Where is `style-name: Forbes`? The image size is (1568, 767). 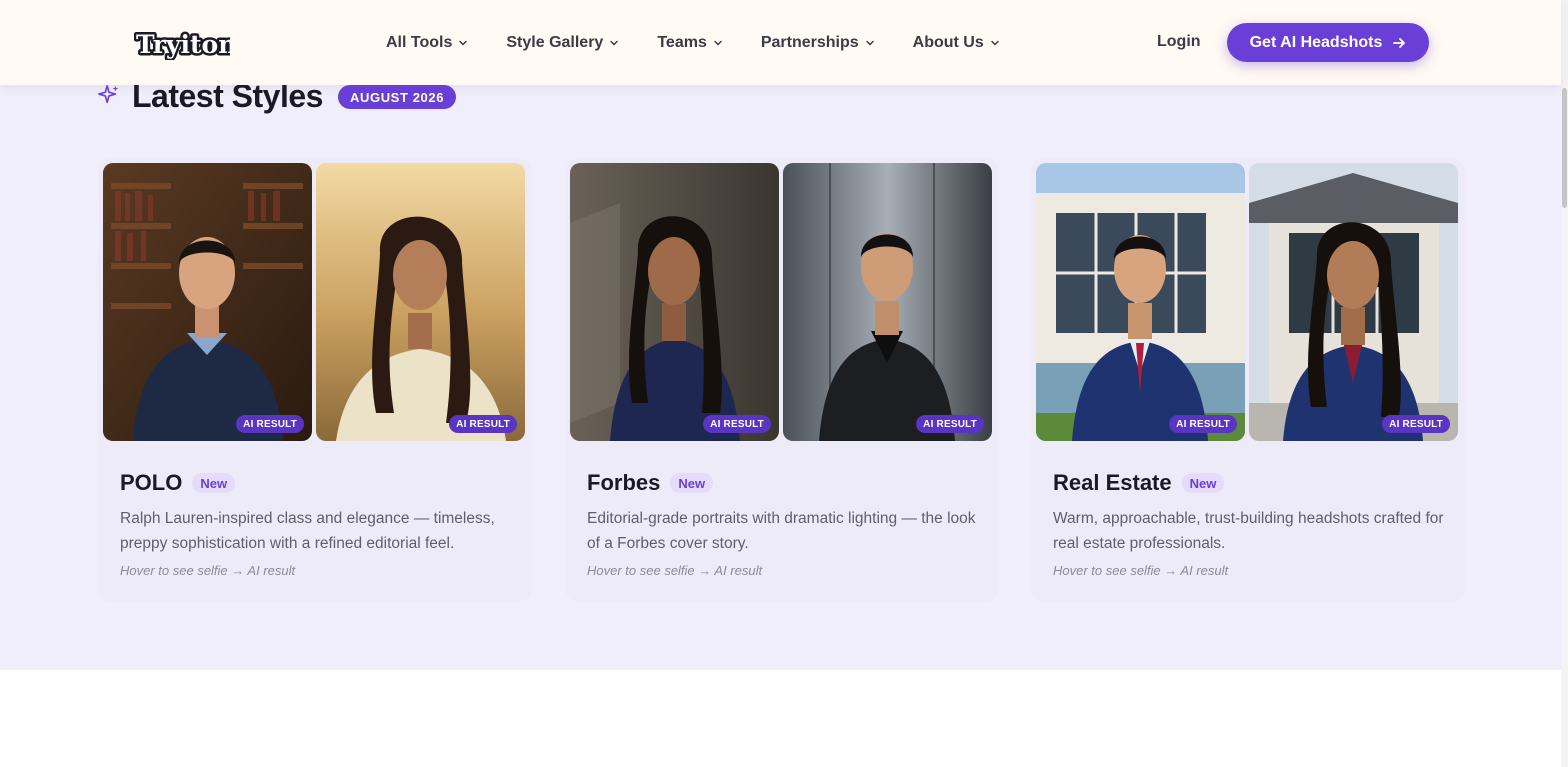 style-name: Forbes is located at coordinates (624, 482).